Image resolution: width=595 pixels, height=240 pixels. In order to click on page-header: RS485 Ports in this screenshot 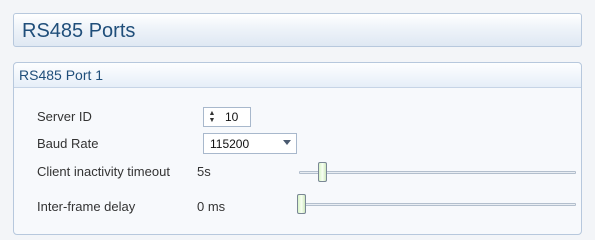, I will do `click(297, 30)`.